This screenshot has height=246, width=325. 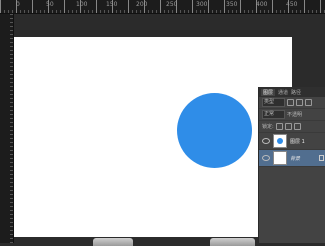 I want to click on layer-name: 背景, so click(x=295, y=158).